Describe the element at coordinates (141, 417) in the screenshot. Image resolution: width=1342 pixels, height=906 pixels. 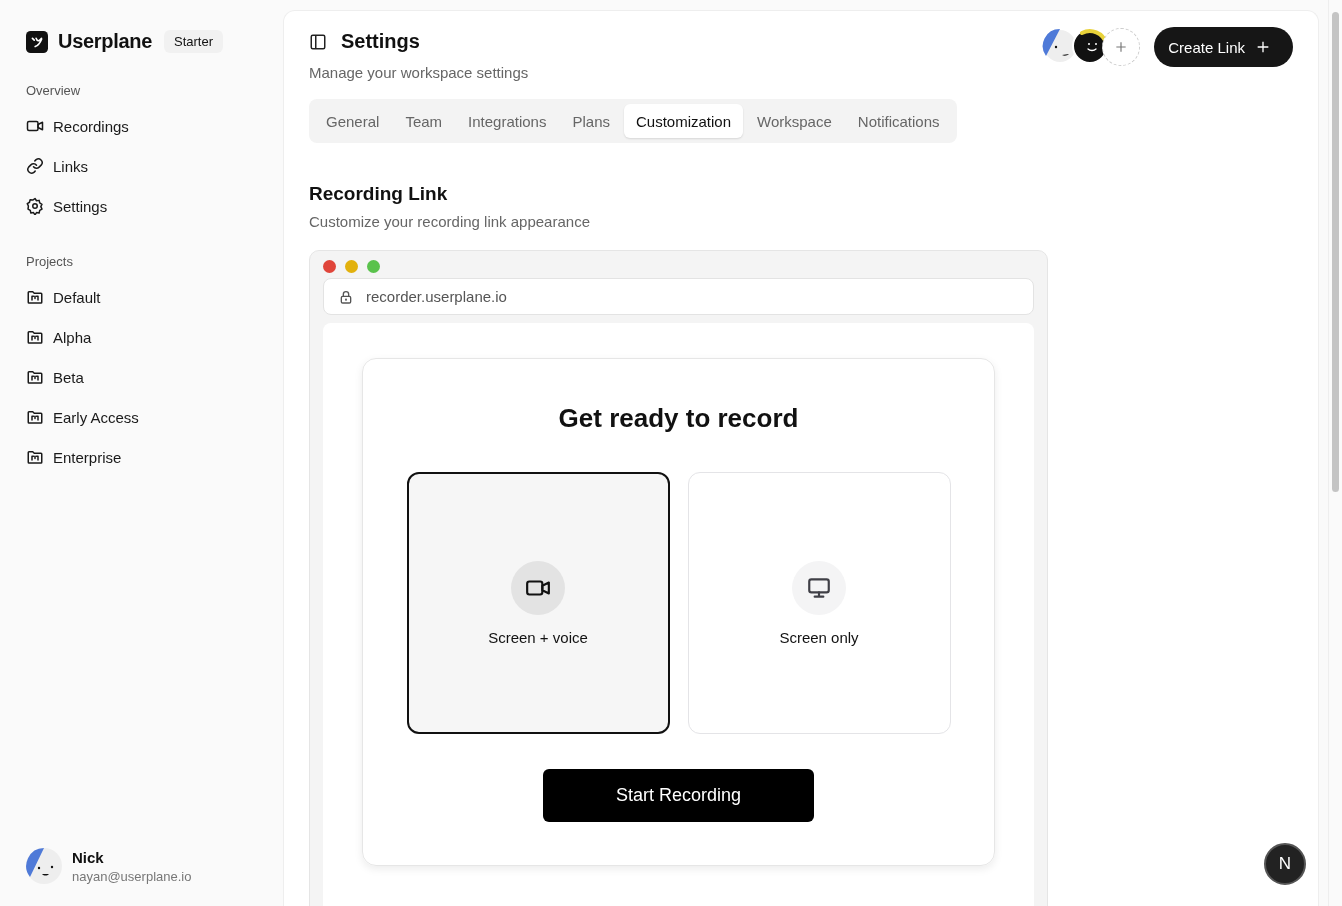
I see `nav-item: Early Access` at that location.